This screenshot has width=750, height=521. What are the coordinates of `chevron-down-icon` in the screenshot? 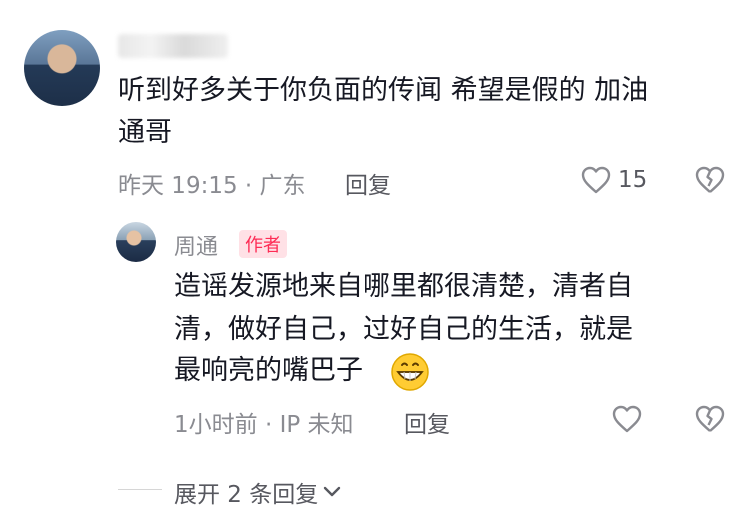 It's located at (332, 491).